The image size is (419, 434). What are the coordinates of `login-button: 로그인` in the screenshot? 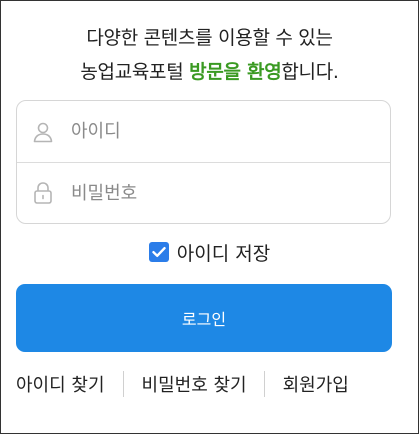 It's located at (204, 318).